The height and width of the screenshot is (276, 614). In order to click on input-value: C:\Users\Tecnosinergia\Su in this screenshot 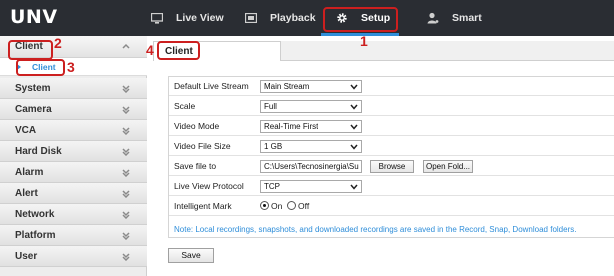, I will do `click(311, 166)`.